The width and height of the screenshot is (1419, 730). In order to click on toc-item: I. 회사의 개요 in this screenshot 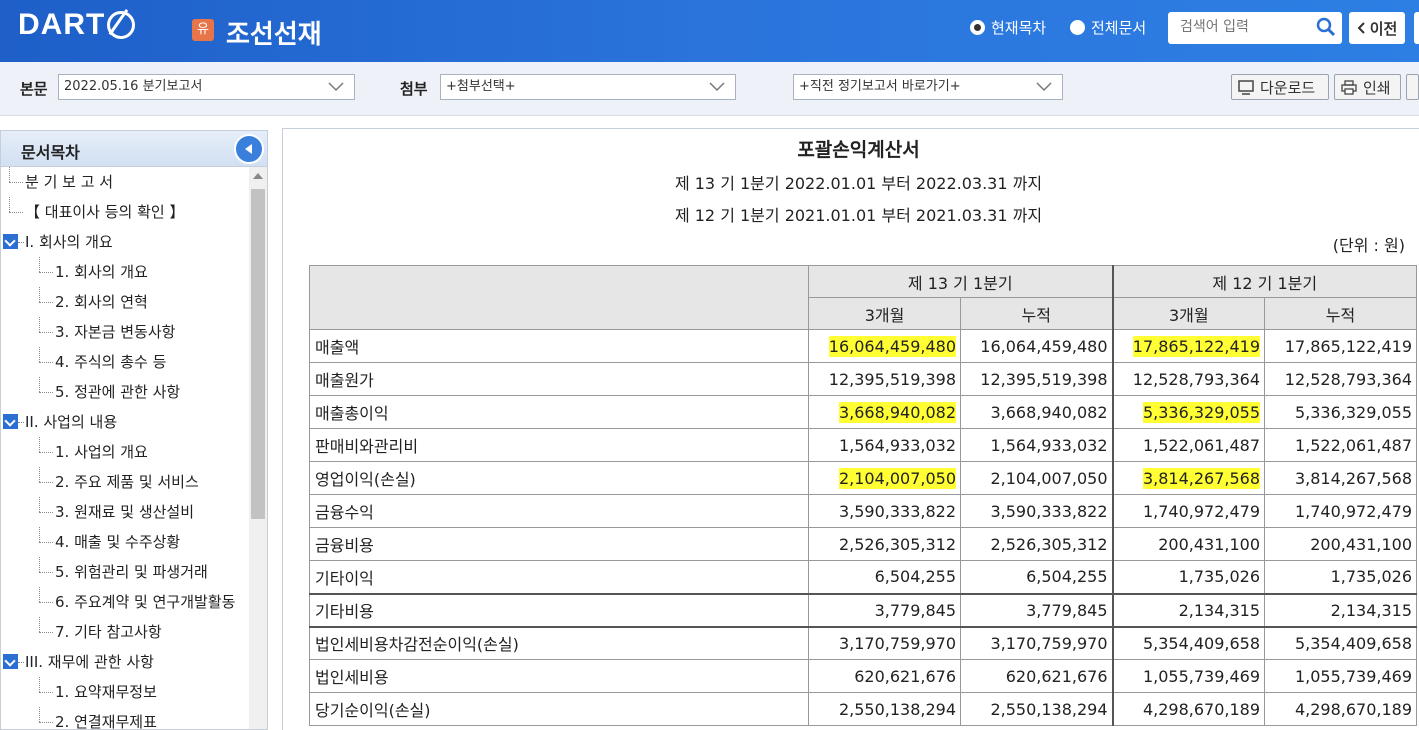, I will do `click(125, 242)`.